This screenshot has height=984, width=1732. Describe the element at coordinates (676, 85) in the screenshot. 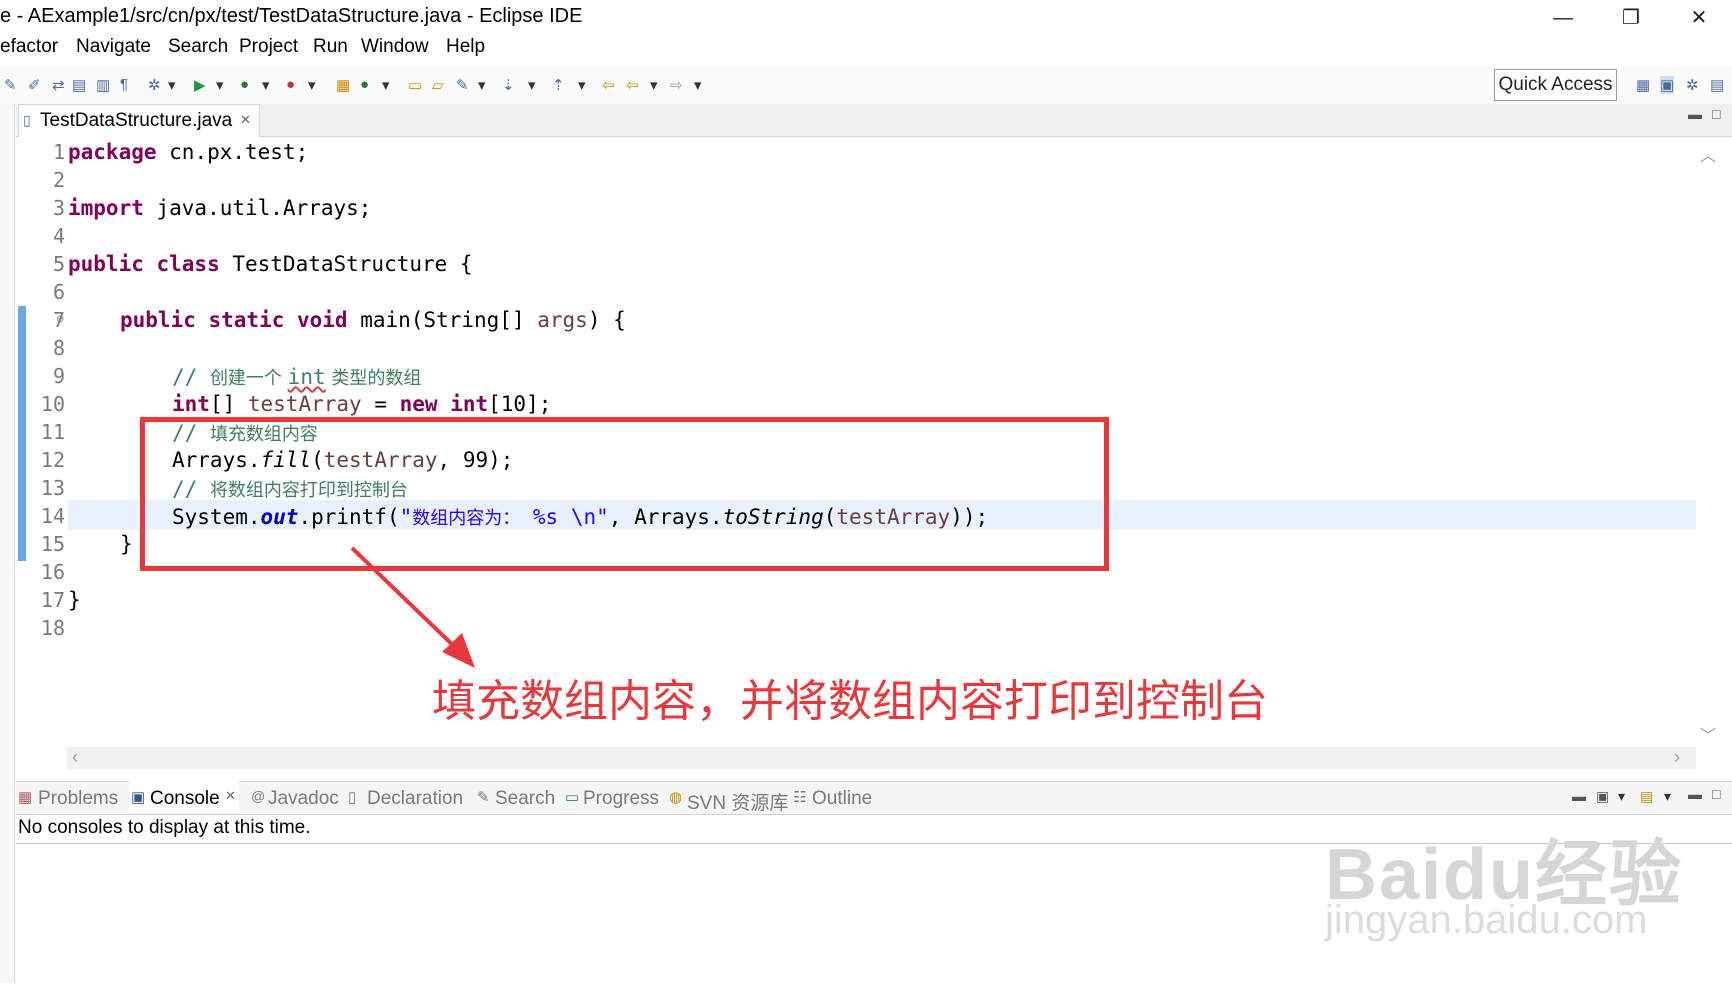

I see `forward-icon: ⇨` at that location.